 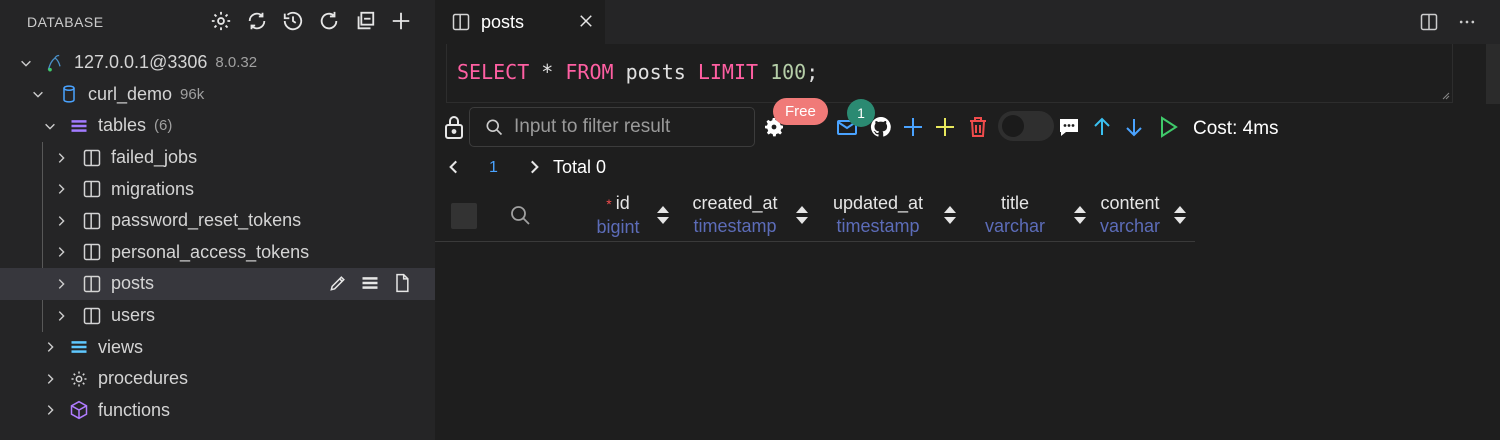 I want to click on required-marker: *, so click(x=609, y=204).